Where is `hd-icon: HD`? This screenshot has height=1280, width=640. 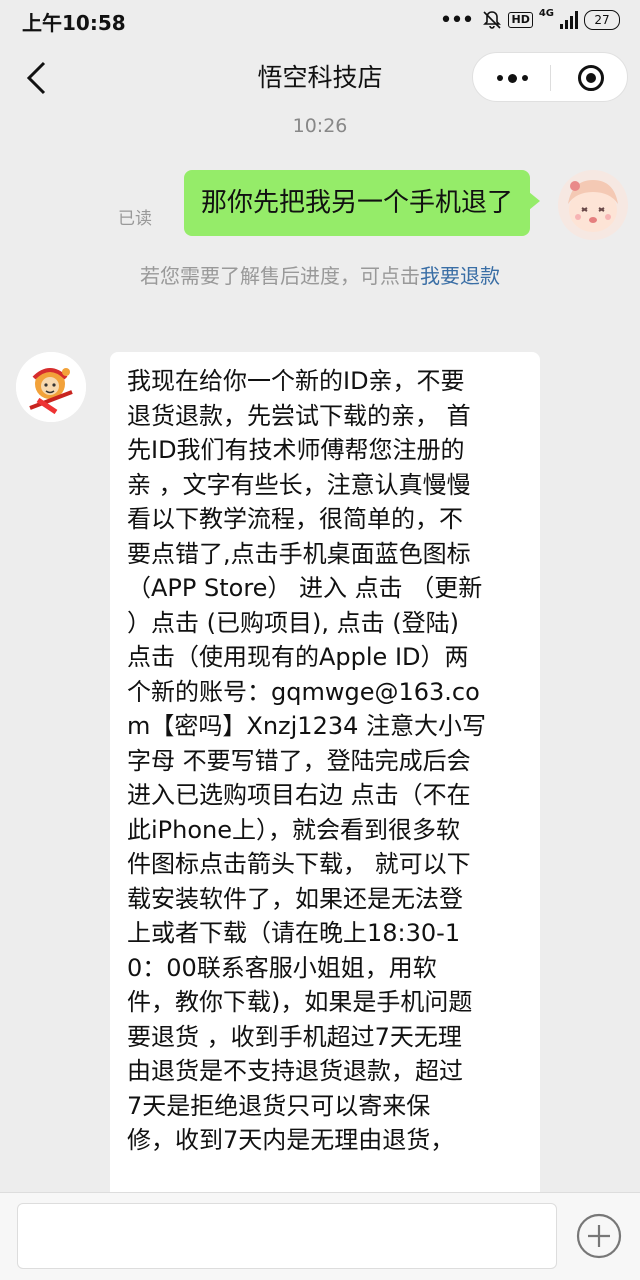
hd-icon: HD is located at coordinates (520, 20).